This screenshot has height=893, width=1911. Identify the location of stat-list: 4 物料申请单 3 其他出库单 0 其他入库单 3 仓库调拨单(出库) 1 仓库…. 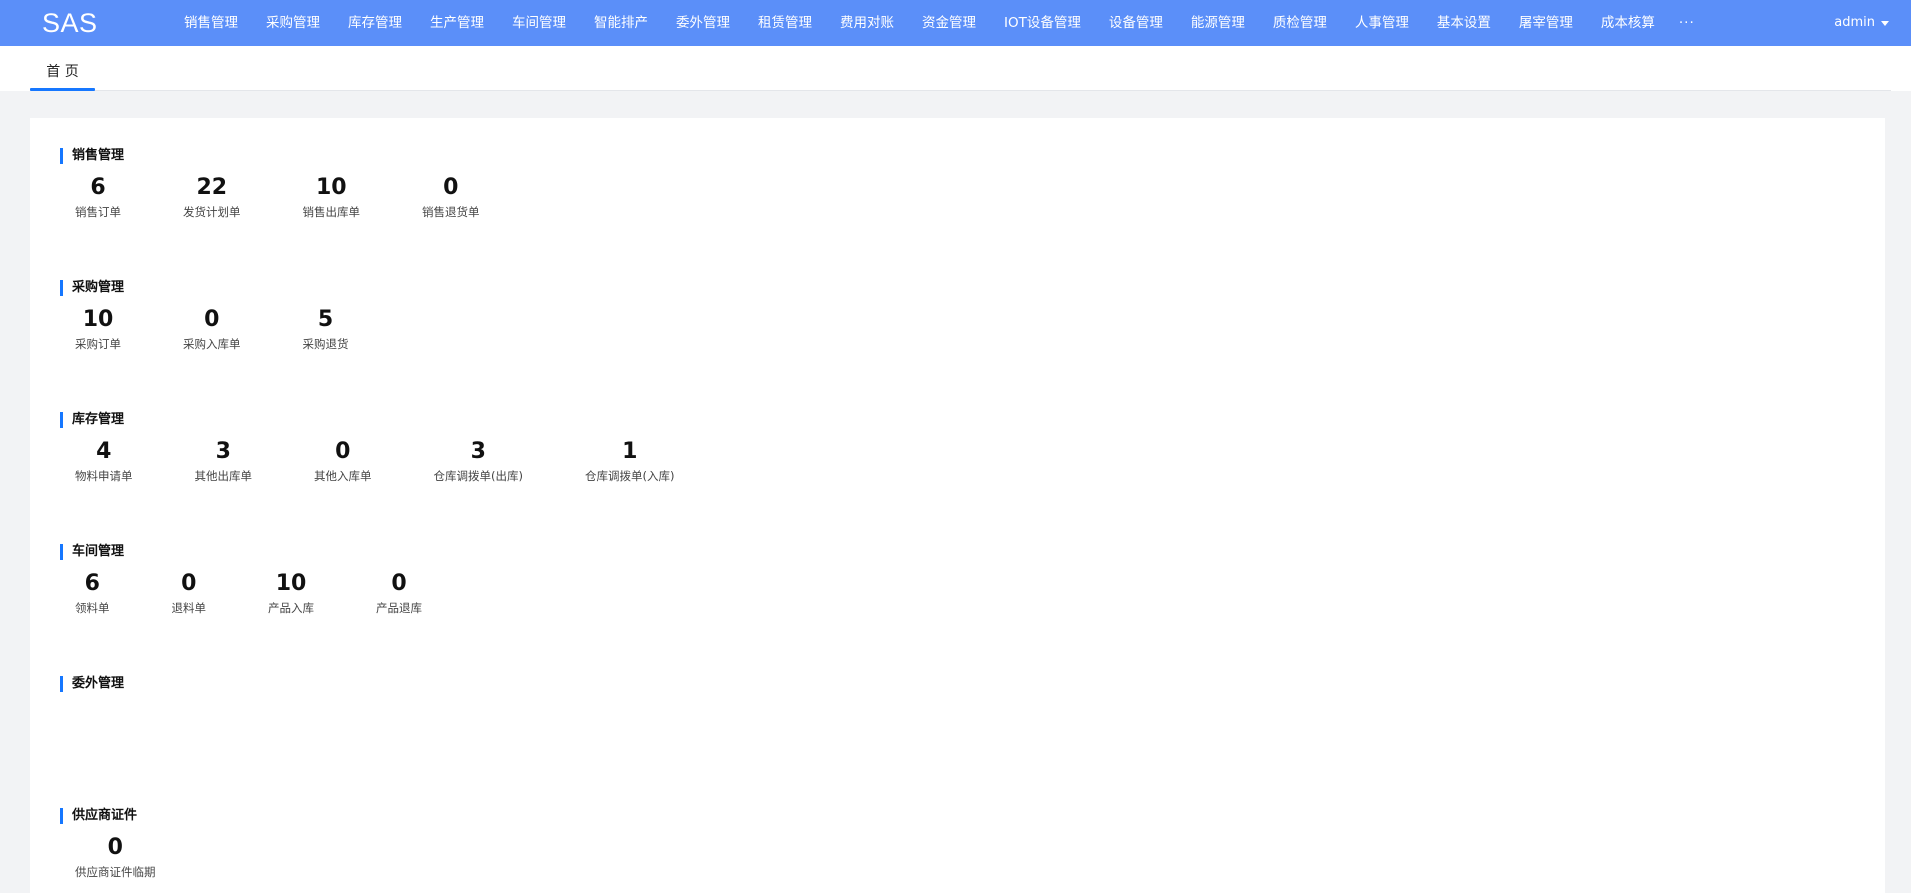
(405, 461).